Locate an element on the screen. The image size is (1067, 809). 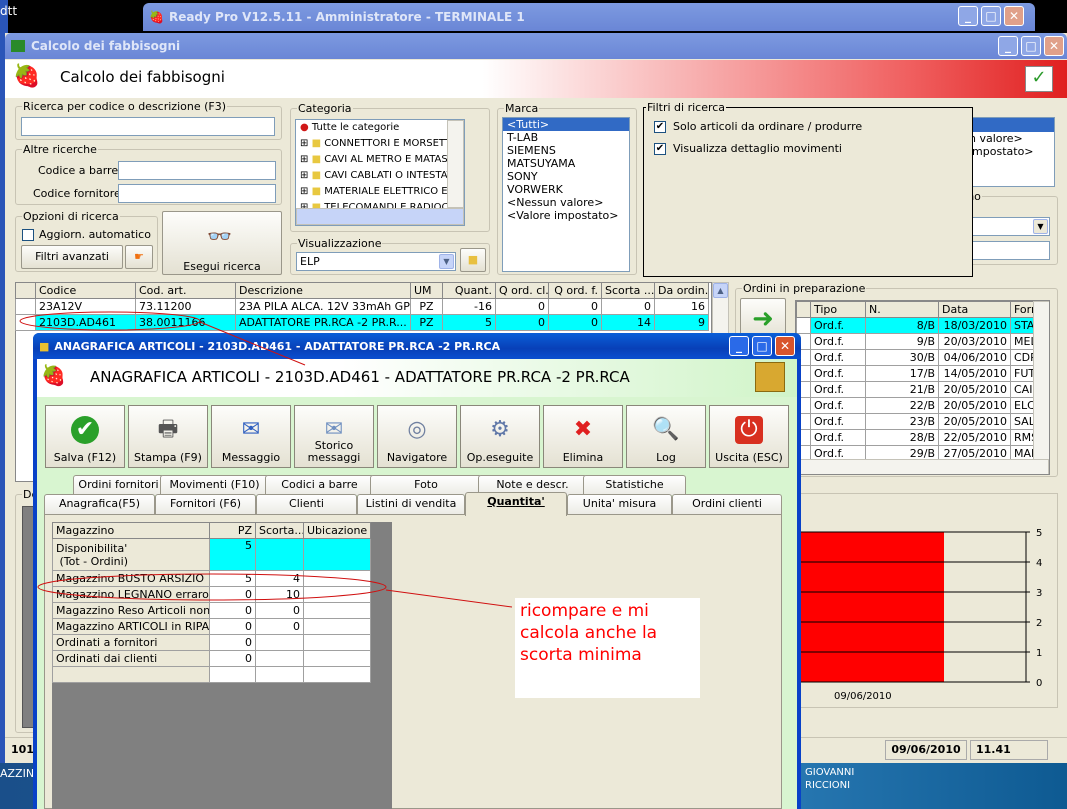
tab: Quantita' is located at coordinates (516, 504).